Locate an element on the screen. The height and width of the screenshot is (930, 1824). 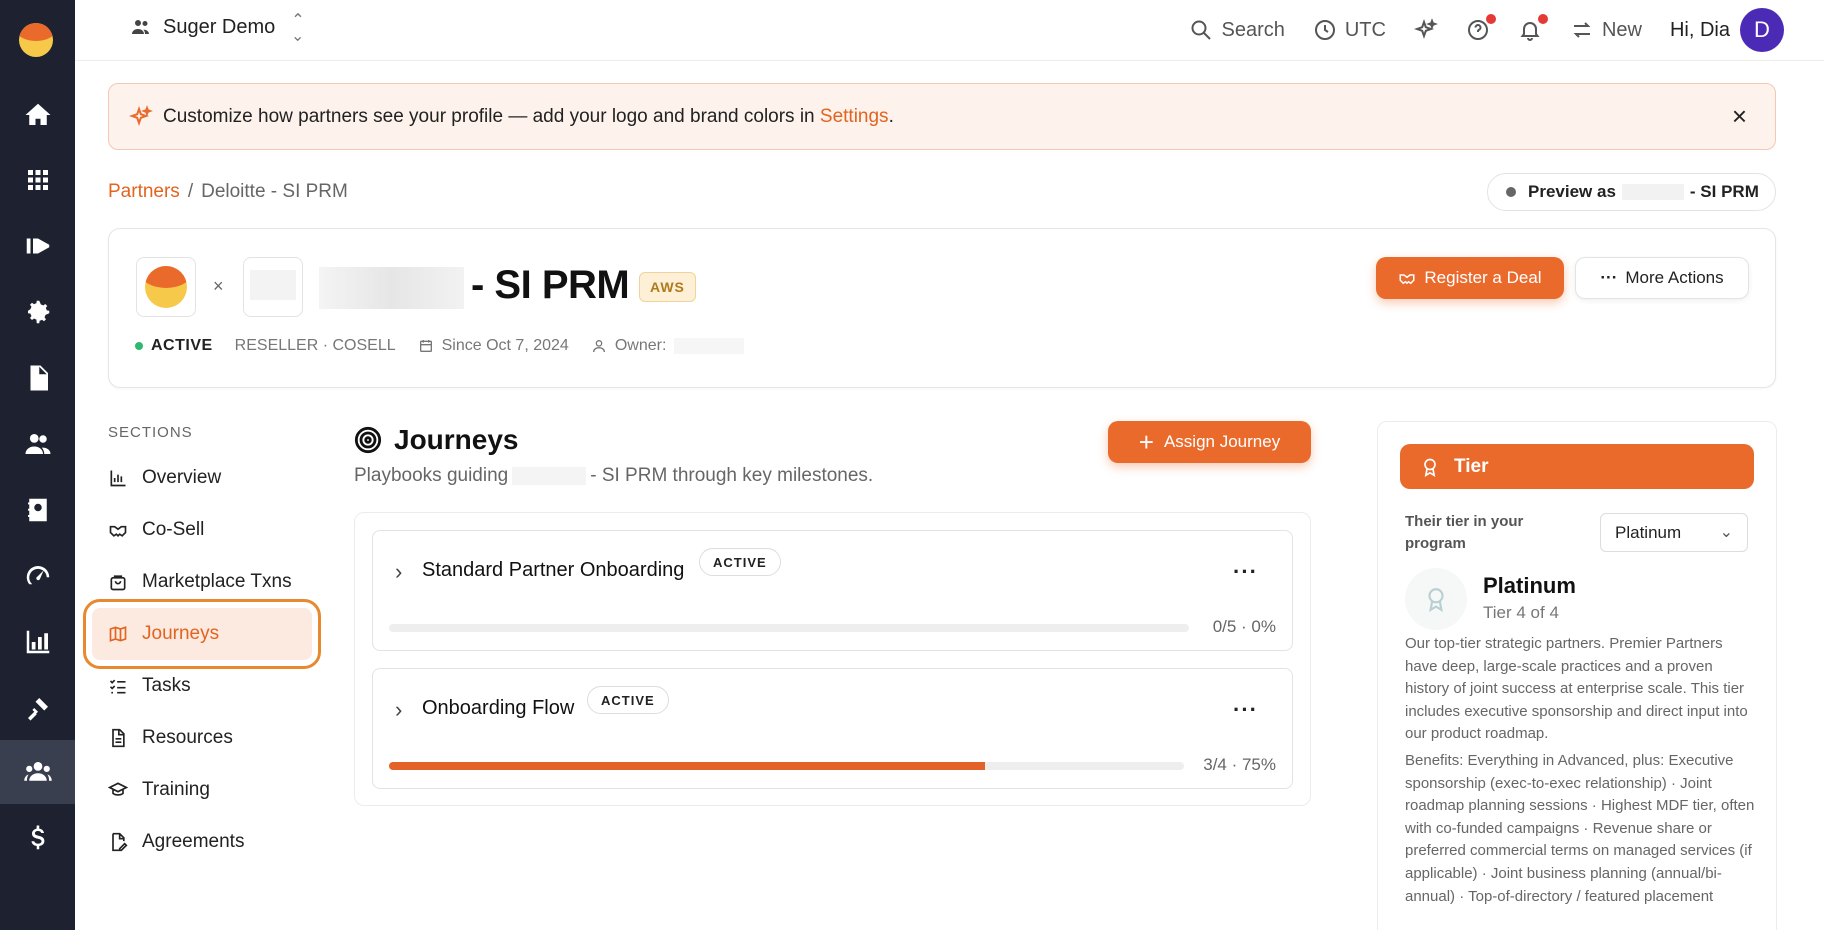
subtitle-start: Playbooks guiding is located at coordinates (431, 475).